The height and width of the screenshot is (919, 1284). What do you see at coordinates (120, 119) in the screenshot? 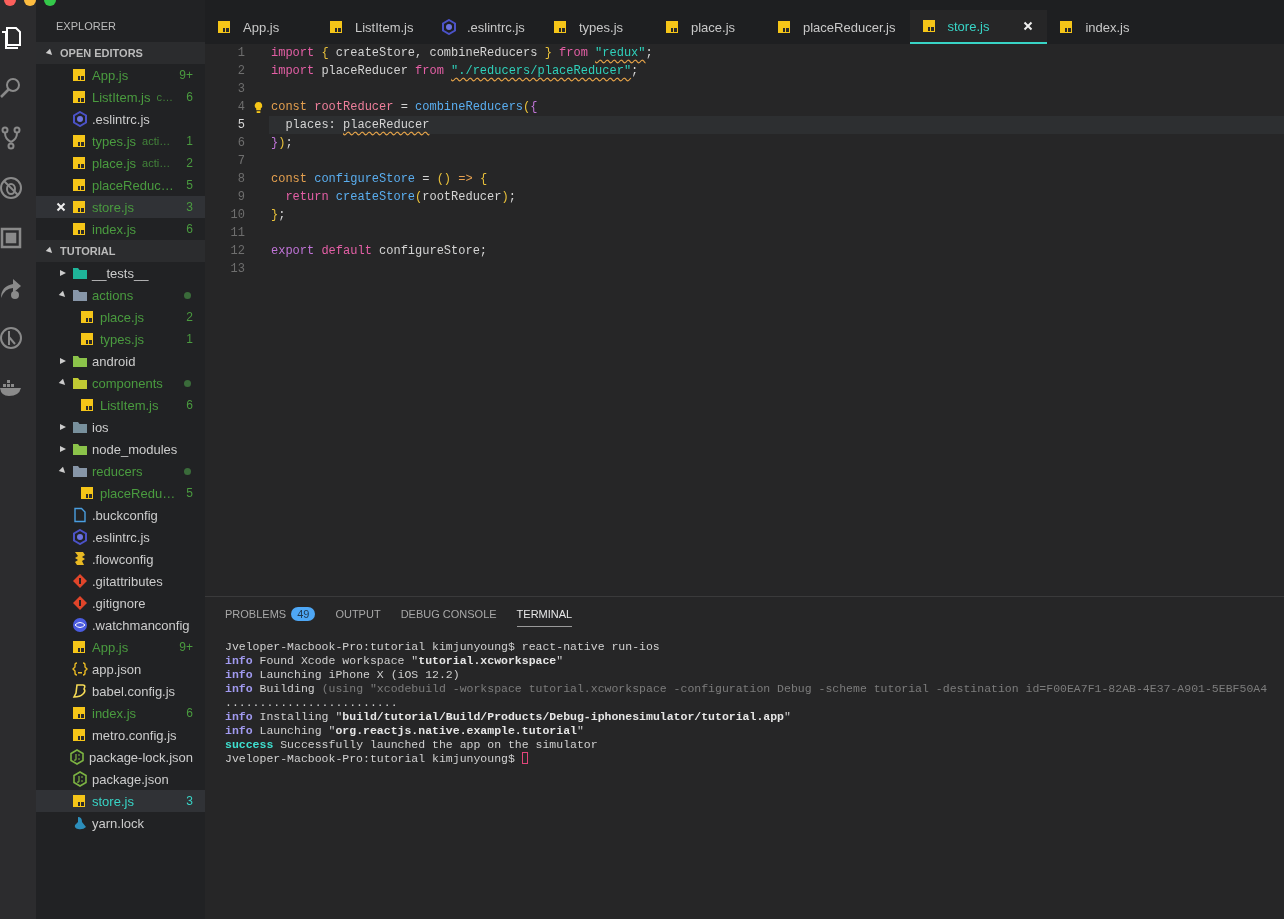
I see `open-editor-item: .eslintrc.js` at bounding box center [120, 119].